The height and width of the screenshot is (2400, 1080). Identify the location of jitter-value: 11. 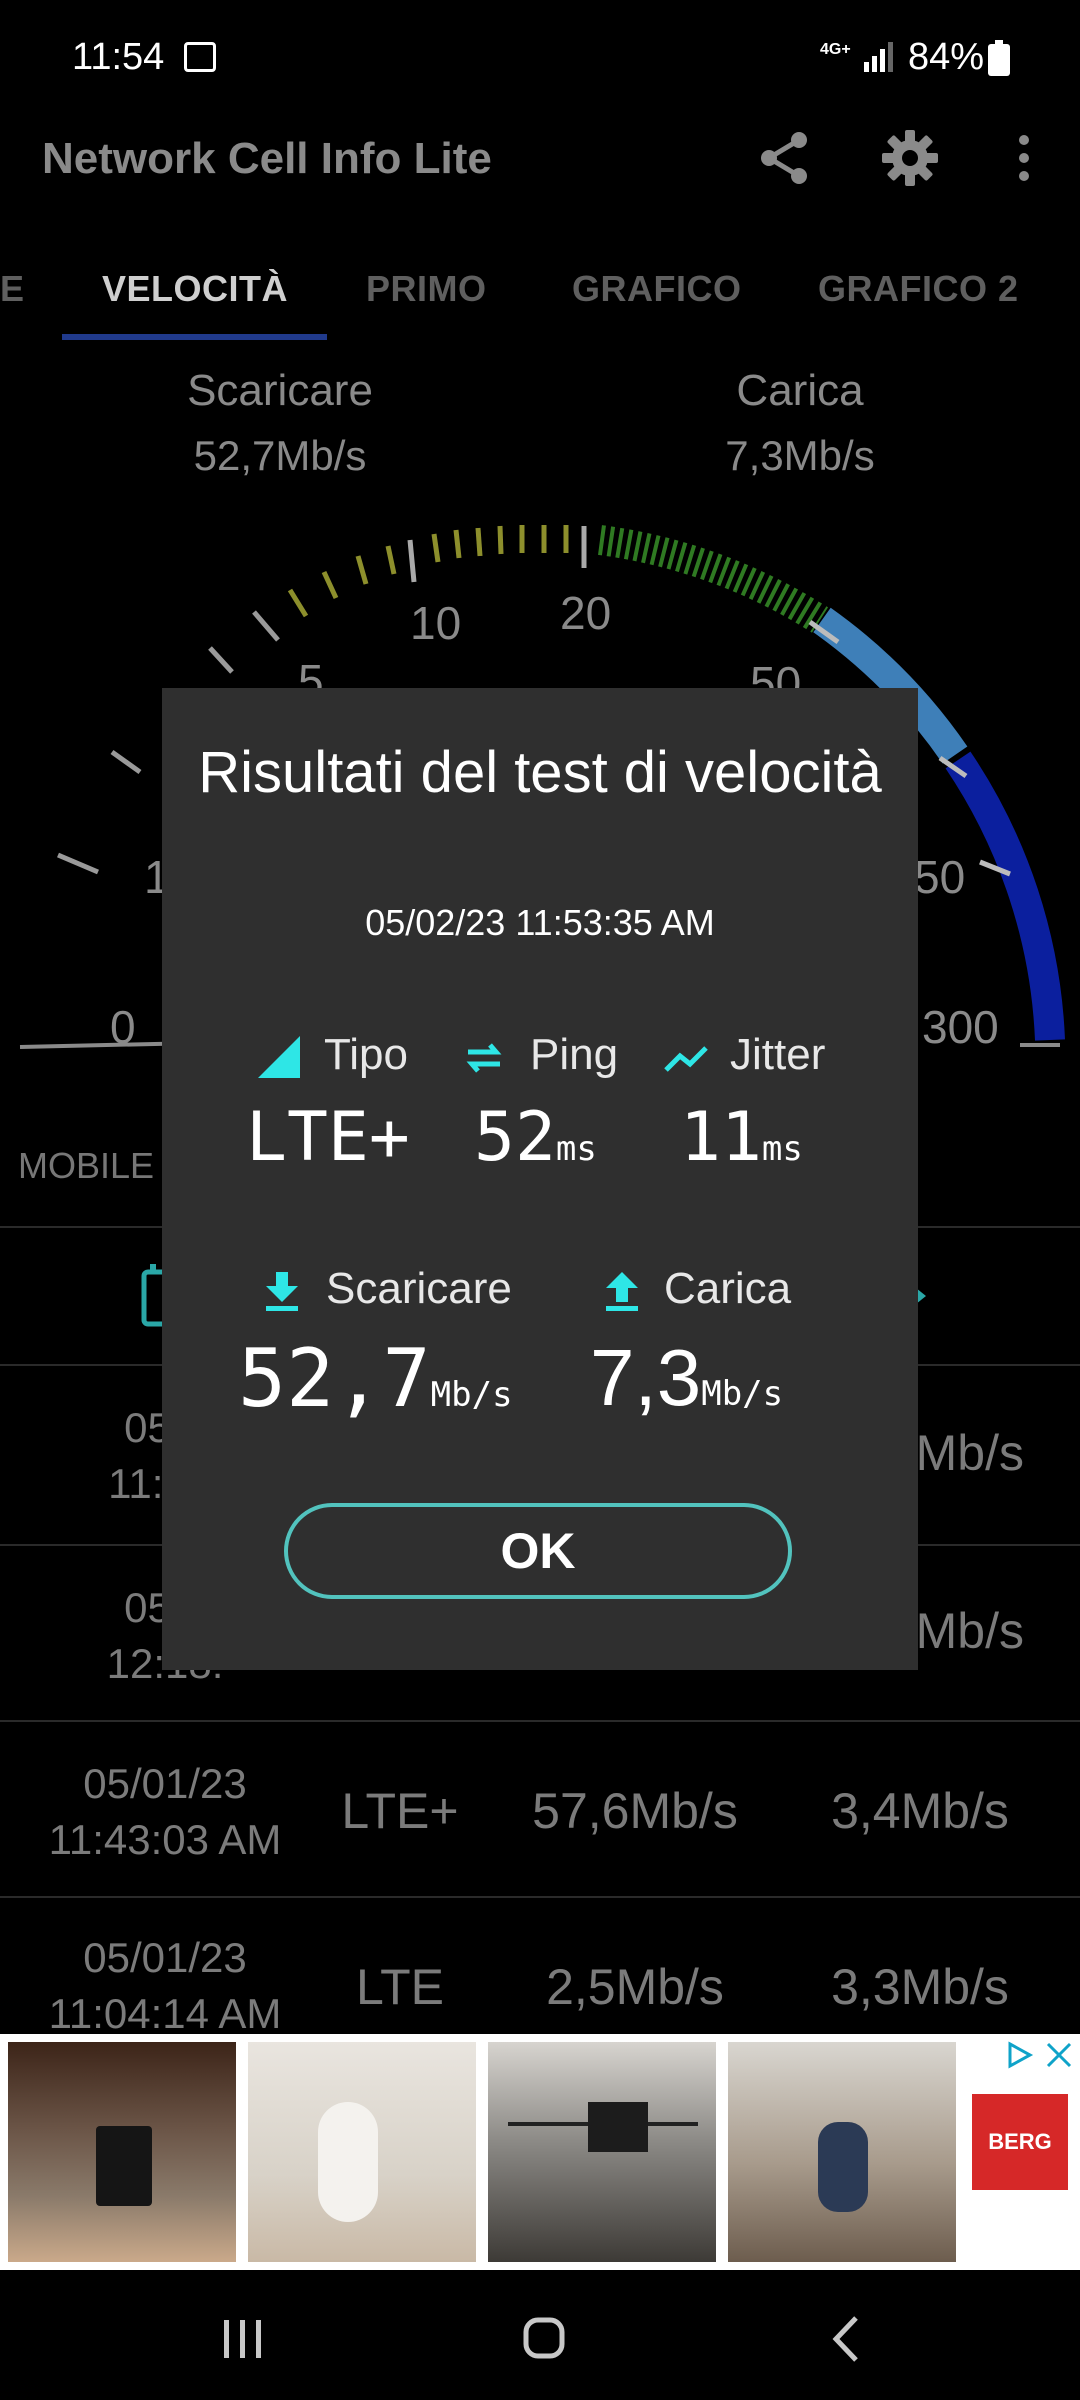
(721, 1137).